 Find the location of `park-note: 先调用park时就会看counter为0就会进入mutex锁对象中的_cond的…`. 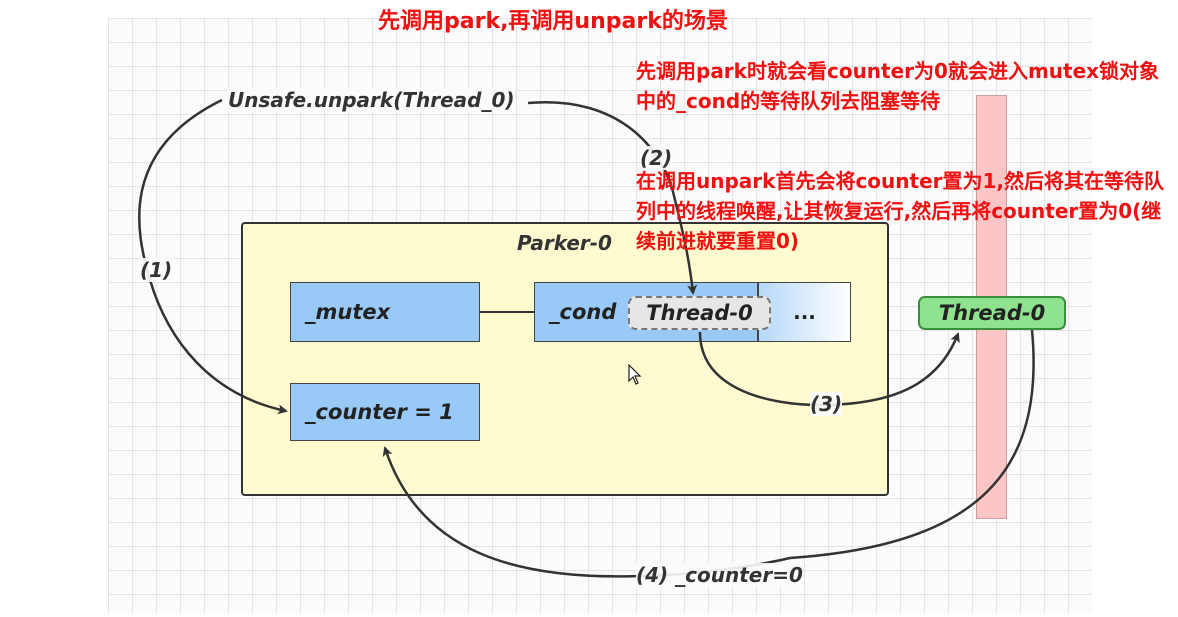

park-note: 先调用park时就会看counter为0就会进入mutex锁对象中的_cond的… is located at coordinates (898, 86).